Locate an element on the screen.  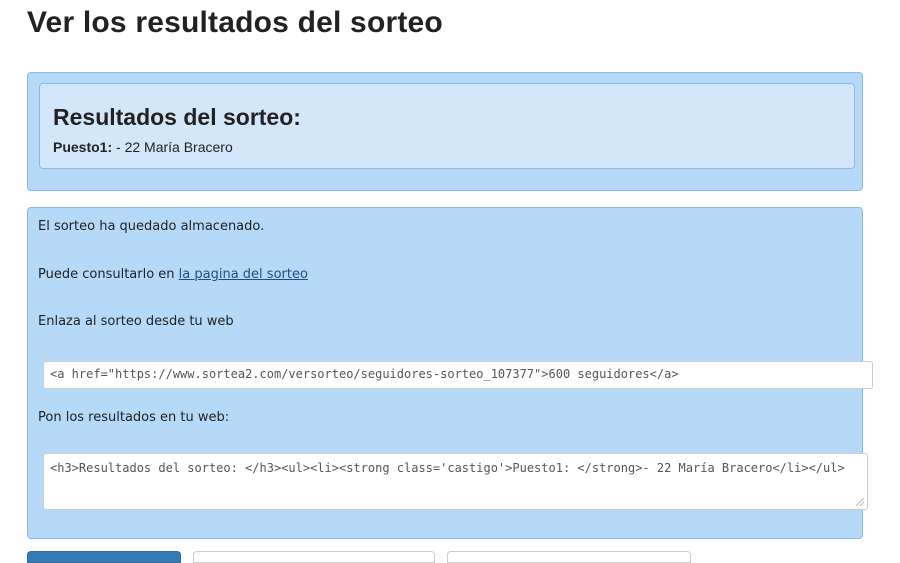
results-heading: Resultados del sorteo: is located at coordinates (177, 117).